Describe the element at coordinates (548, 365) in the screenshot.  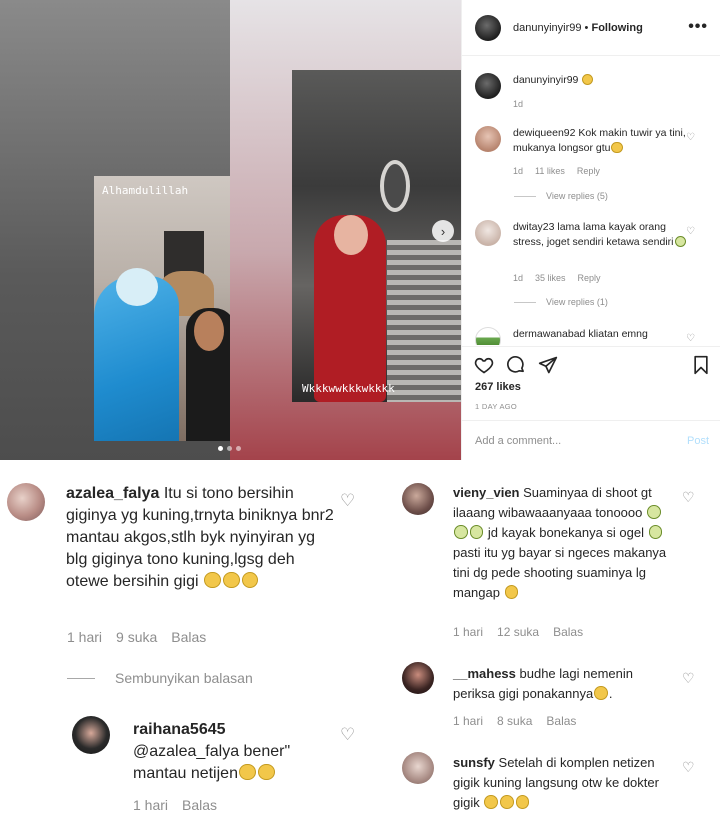
I see `share-paper-plane-icon` at that location.